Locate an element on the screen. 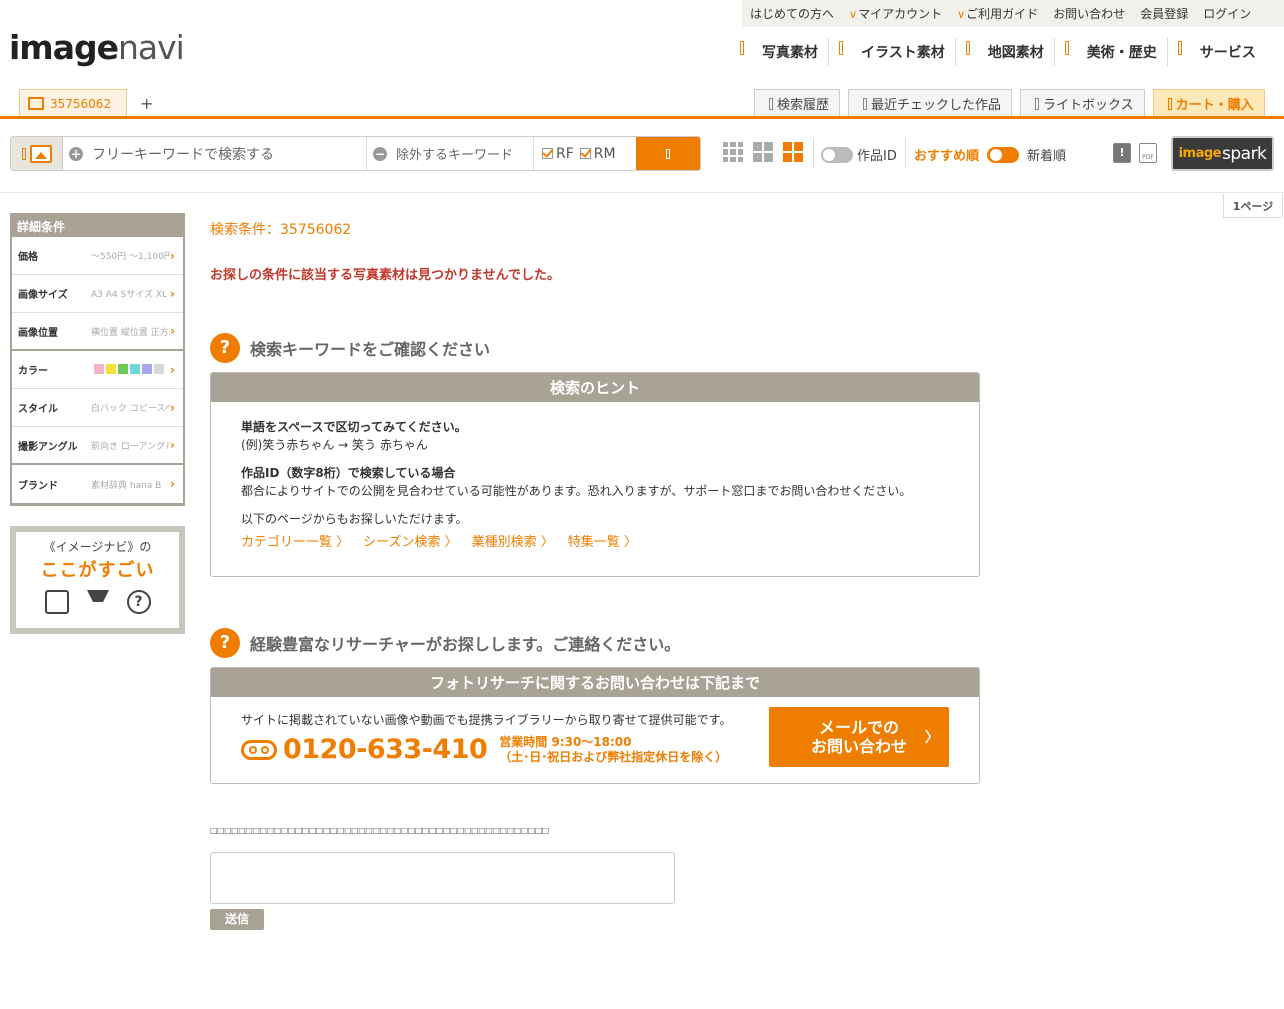 The image size is (1284, 1009). main-nav-item: サービス is located at coordinates (1217, 52).